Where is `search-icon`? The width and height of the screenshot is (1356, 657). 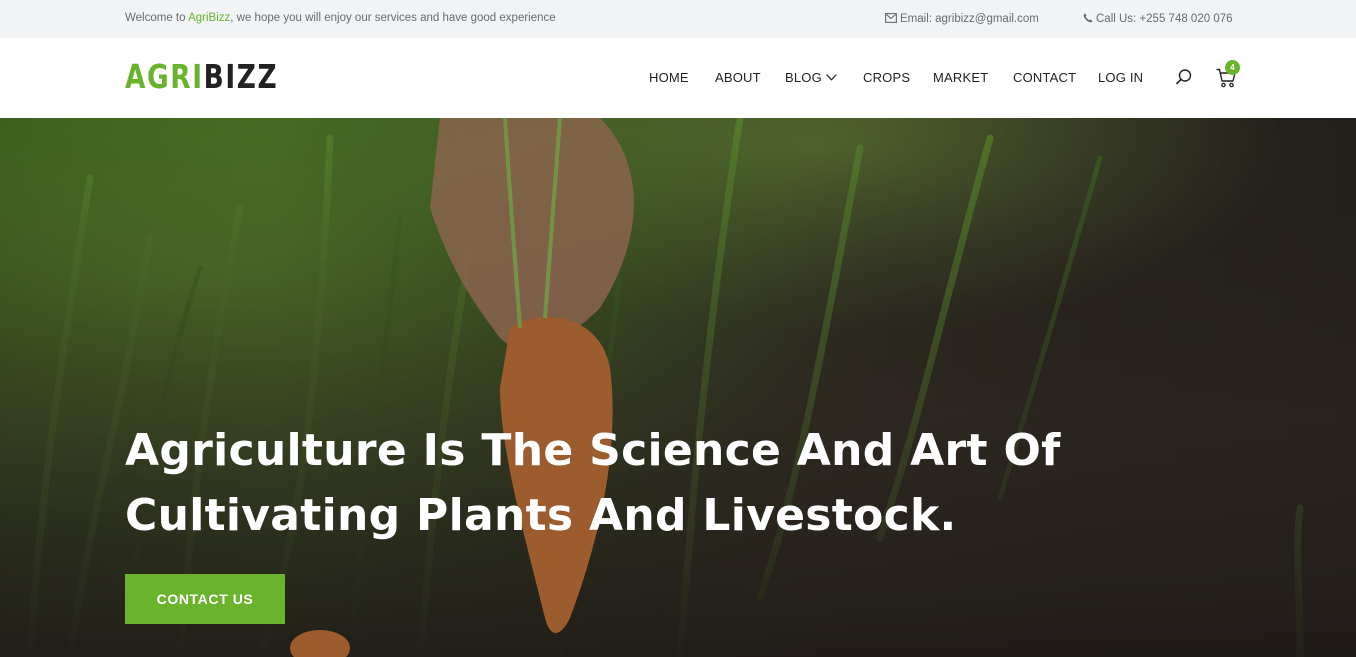 search-icon is located at coordinates (1184, 77).